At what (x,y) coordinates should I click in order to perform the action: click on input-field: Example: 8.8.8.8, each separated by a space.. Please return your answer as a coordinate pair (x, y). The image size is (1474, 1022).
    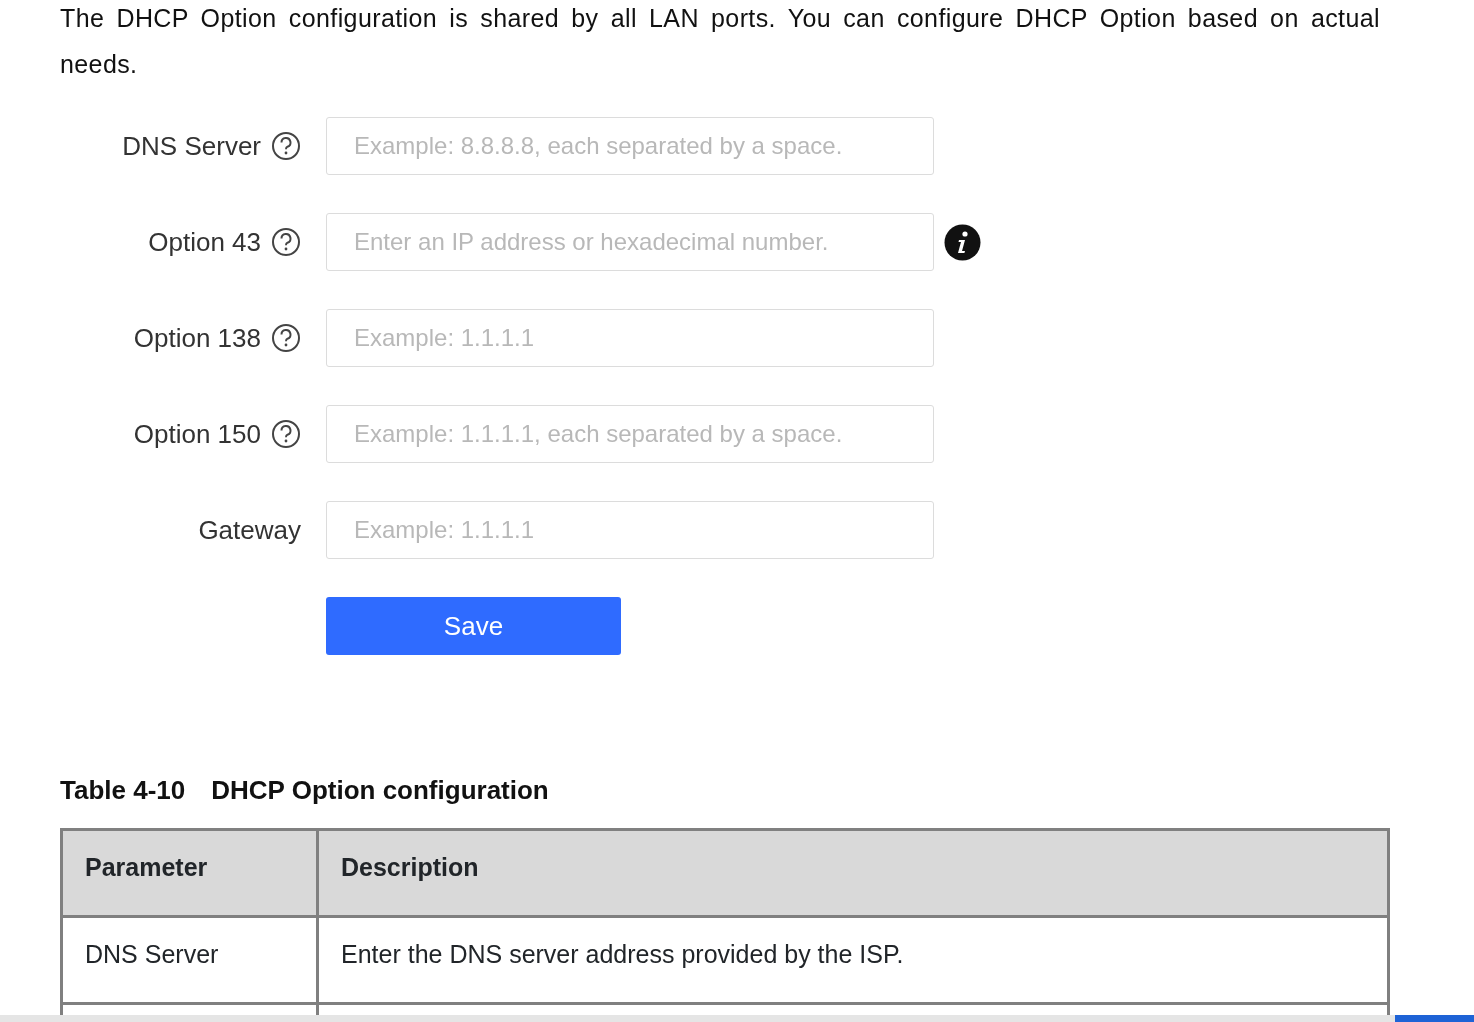
    Looking at the image, I should click on (630, 146).